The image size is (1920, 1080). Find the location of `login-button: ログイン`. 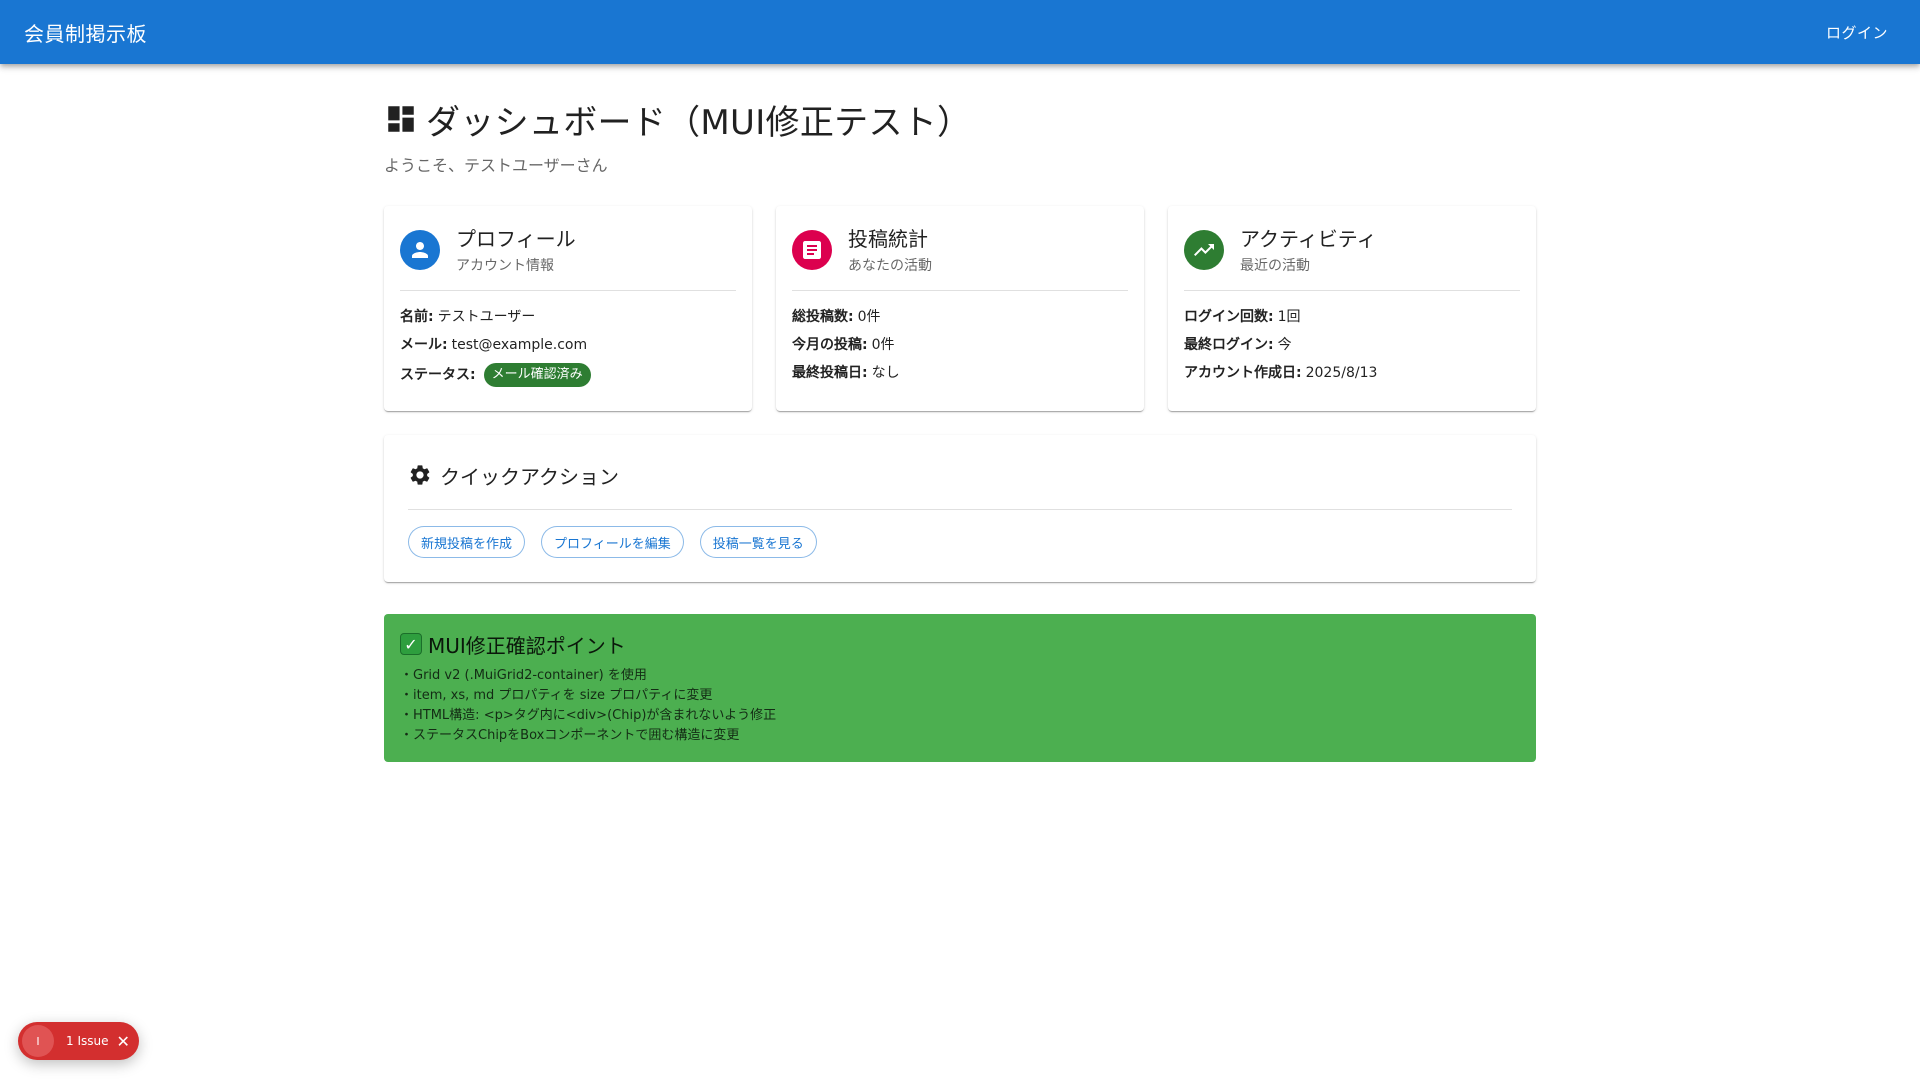

login-button: ログイン is located at coordinates (1857, 32).